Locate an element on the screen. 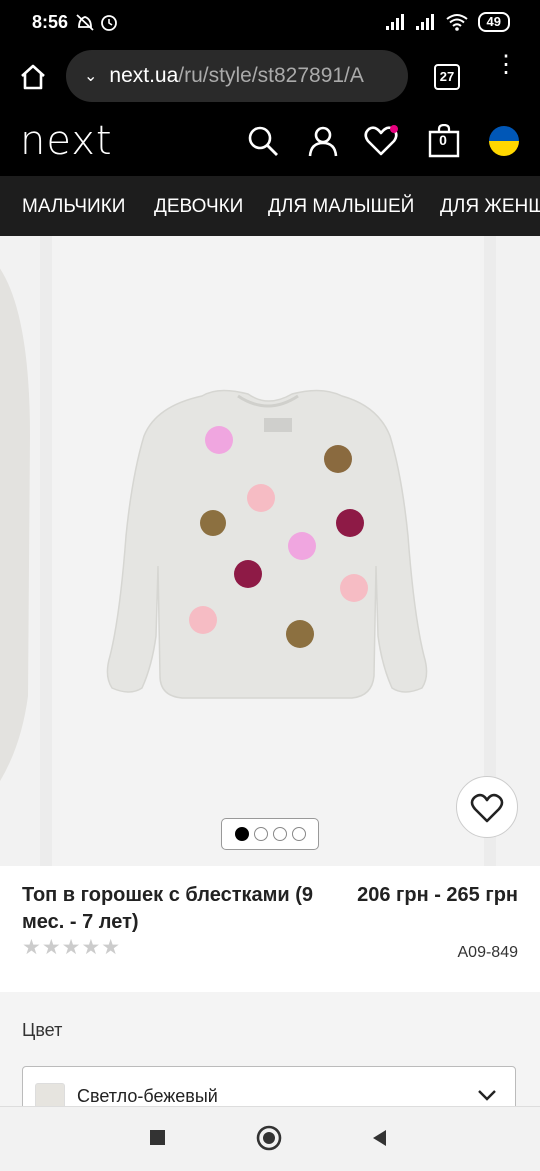 The height and width of the screenshot is (1171, 540). nav-item-babies: ДЛЯ МАЛЫШЕЙ is located at coordinates (341, 207).